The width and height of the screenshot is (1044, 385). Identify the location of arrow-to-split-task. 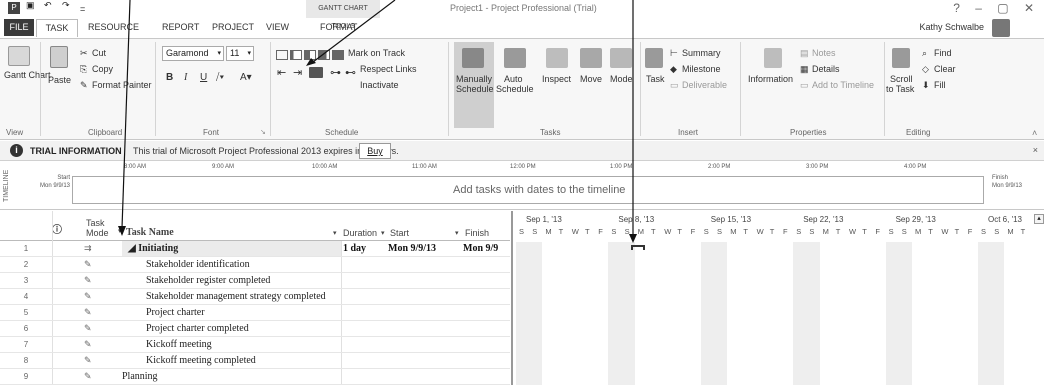
(354, 31).